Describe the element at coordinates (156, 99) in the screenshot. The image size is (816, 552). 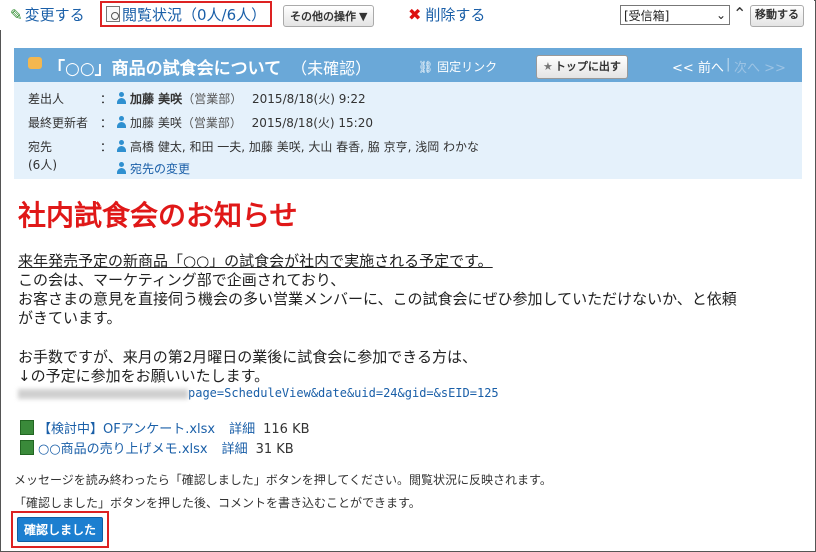
I see `sender-name: 加藤 美咲` at that location.